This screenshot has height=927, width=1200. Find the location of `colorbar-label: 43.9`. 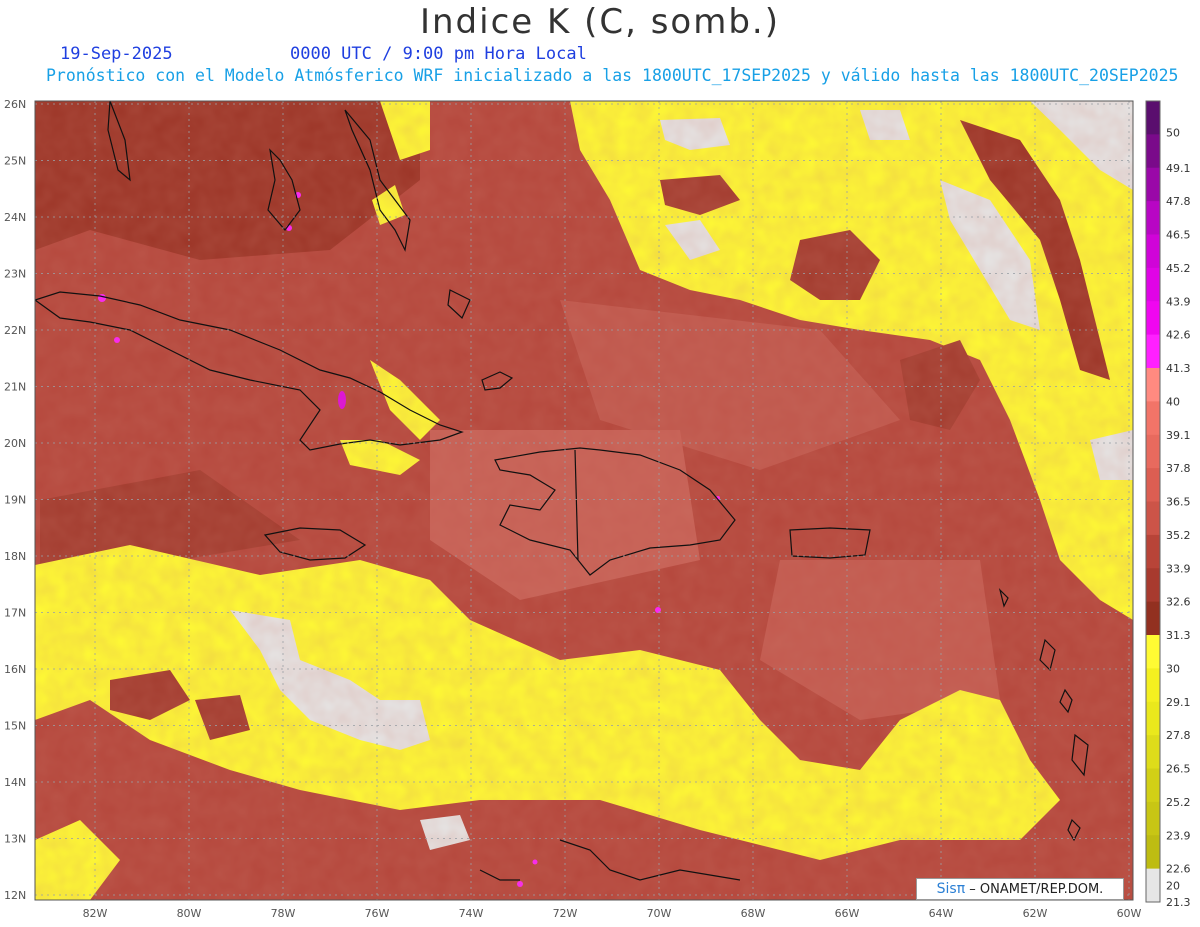

colorbar-label: 43.9 is located at coordinates (1178, 301).